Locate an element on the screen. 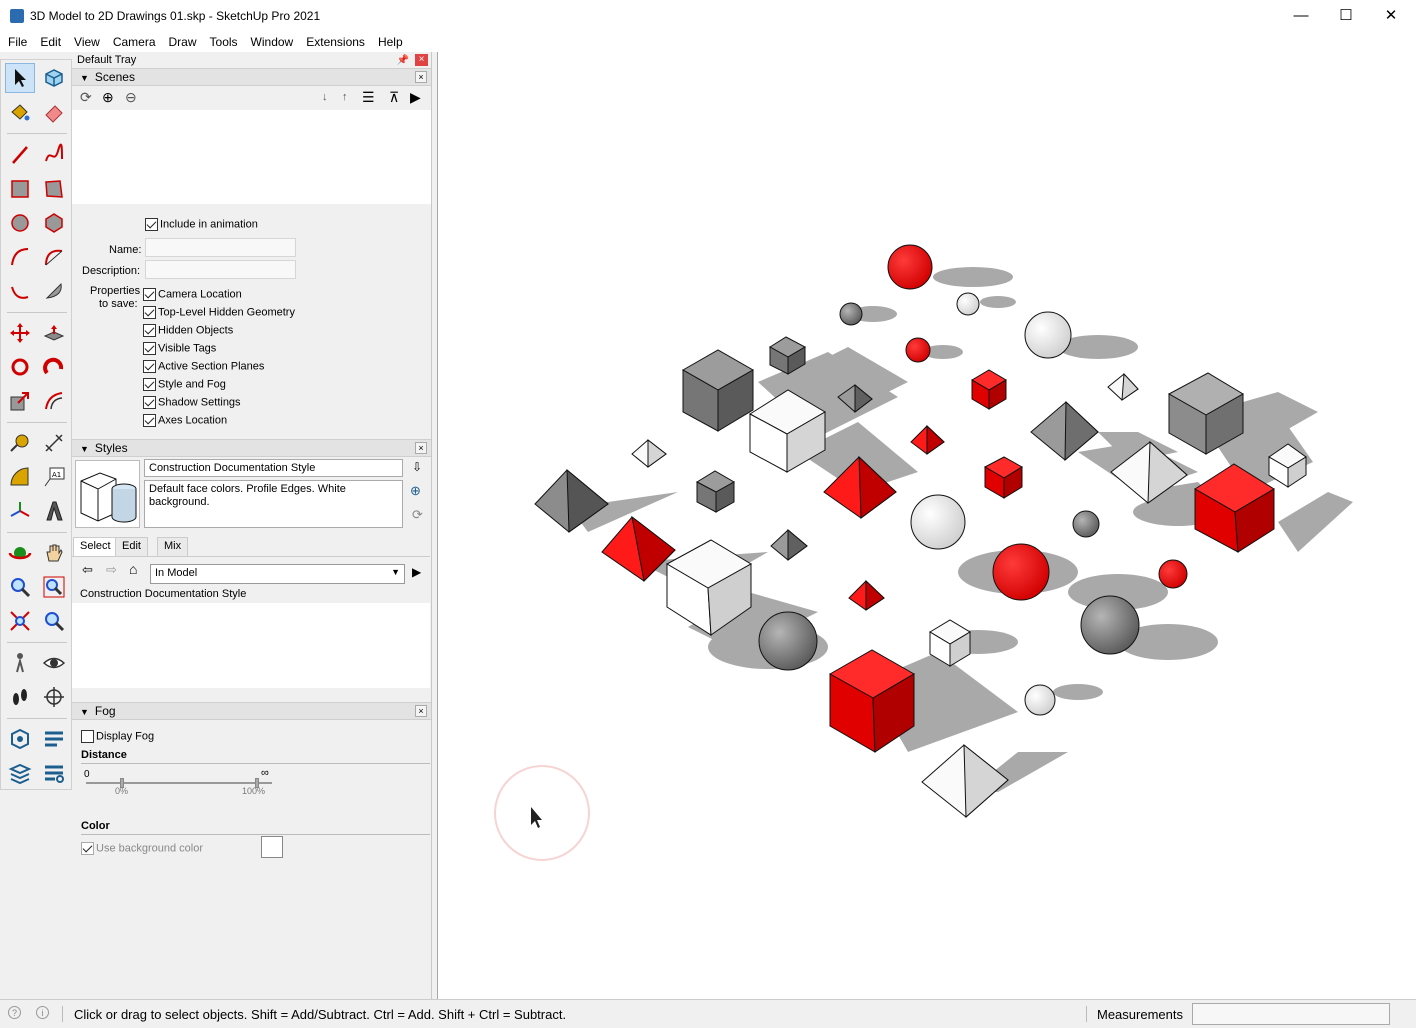 Image resolution: width=1416 pixels, height=1028 pixels. look-around-icon is located at coordinates (54, 663).